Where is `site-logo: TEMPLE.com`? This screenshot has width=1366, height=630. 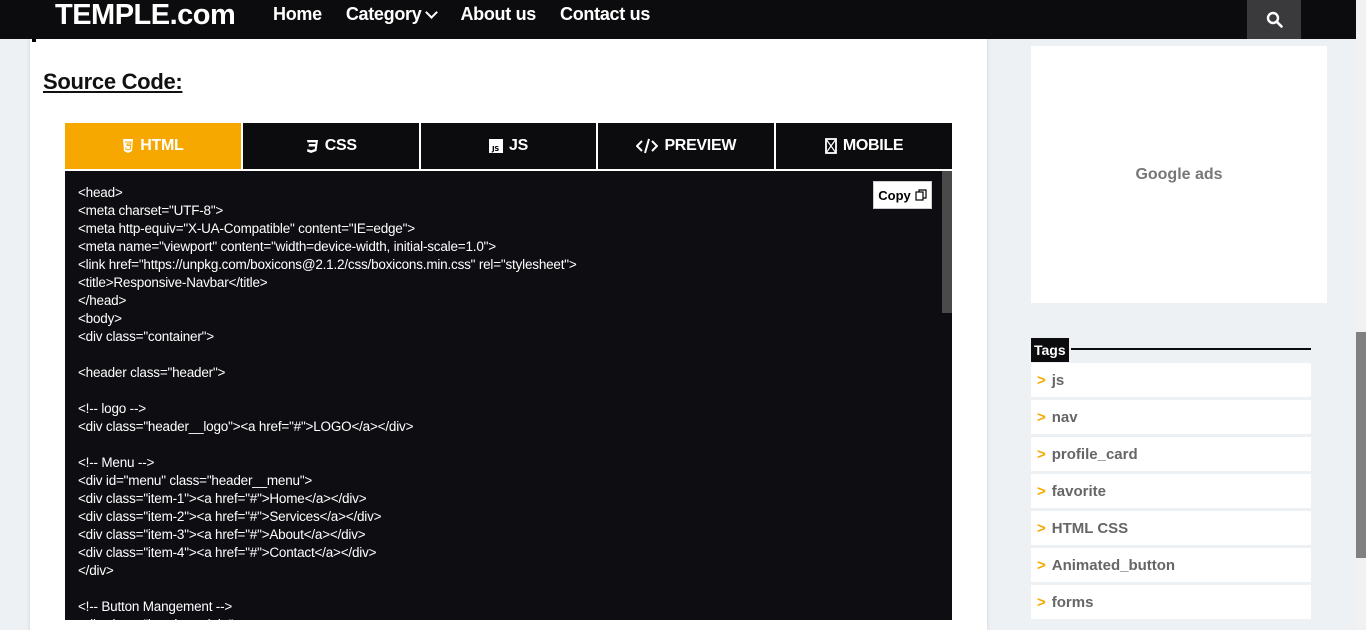
site-logo: TEMPLE.com is located at coordinates (145, 15).